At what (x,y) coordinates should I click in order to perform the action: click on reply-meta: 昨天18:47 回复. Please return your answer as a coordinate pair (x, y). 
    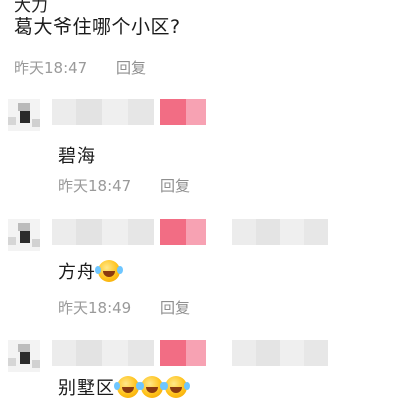
    Looking at the image, I should click on (124, 185).